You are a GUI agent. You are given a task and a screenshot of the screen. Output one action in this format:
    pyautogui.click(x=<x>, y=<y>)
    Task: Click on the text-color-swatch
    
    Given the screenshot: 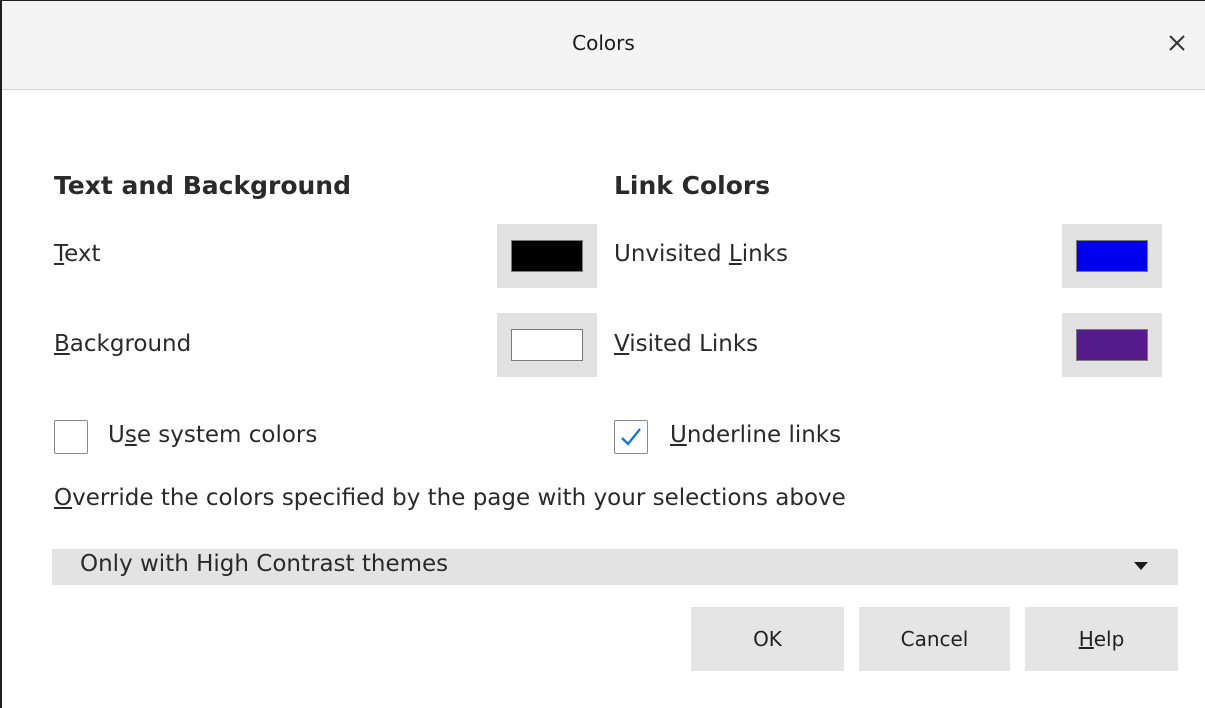 What is the action you would take?
    pyautogui.click(x=547, y=256)
    